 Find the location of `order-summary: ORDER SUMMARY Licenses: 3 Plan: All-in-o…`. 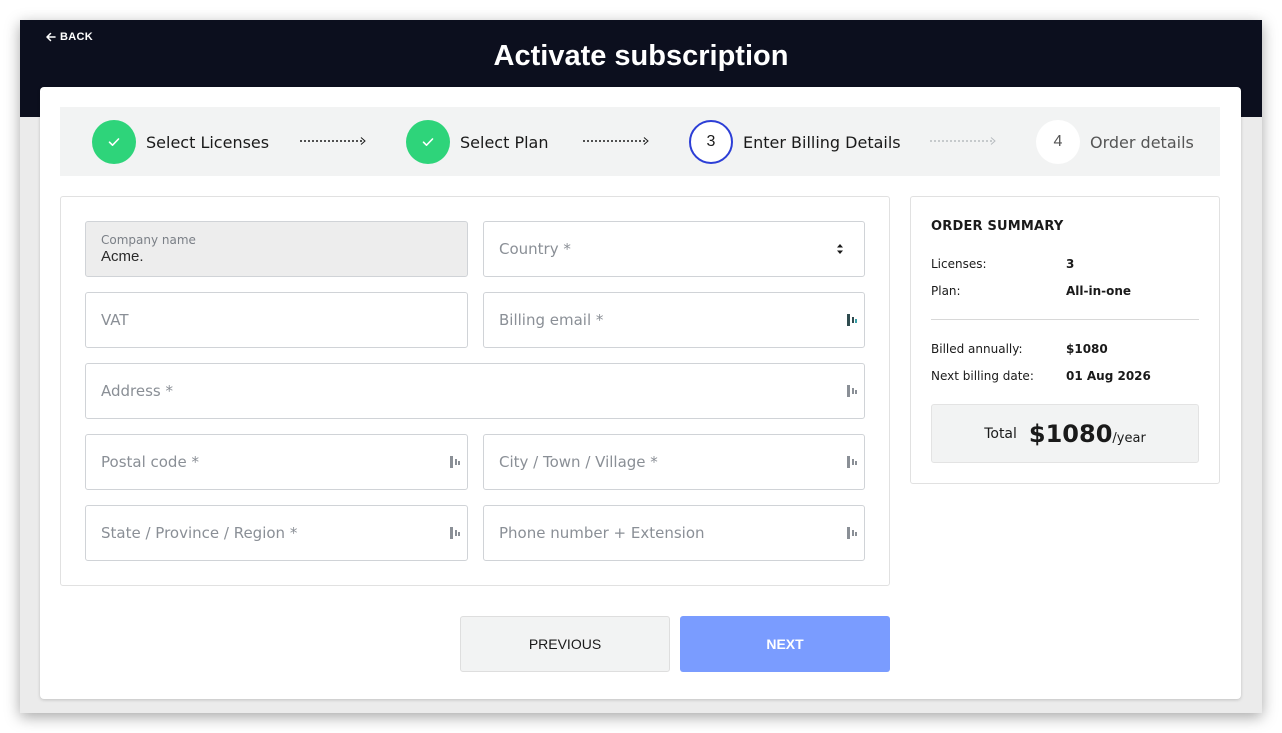

order-summary: ORDER SUMMARY Licenses: 3 Plan: All-in-o… is located at coordinates (1065, 340).